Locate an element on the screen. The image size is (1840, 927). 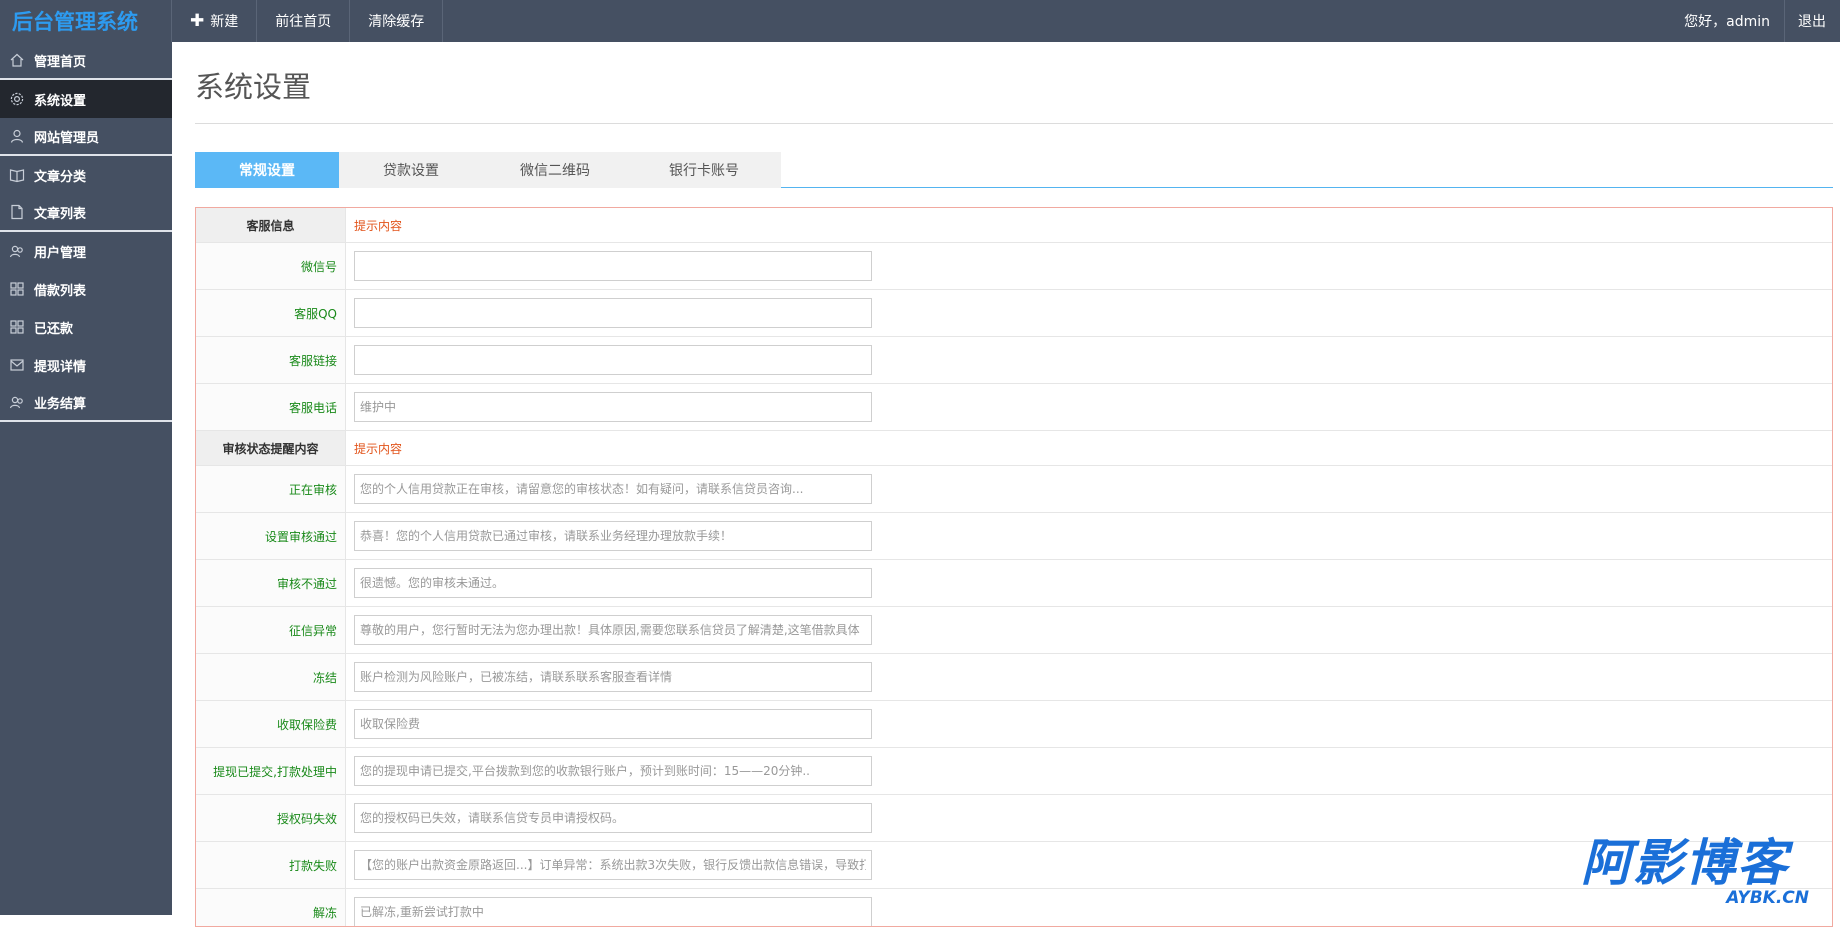
form-row-phone: 客服电话 is located at coordinates (1014, 407).